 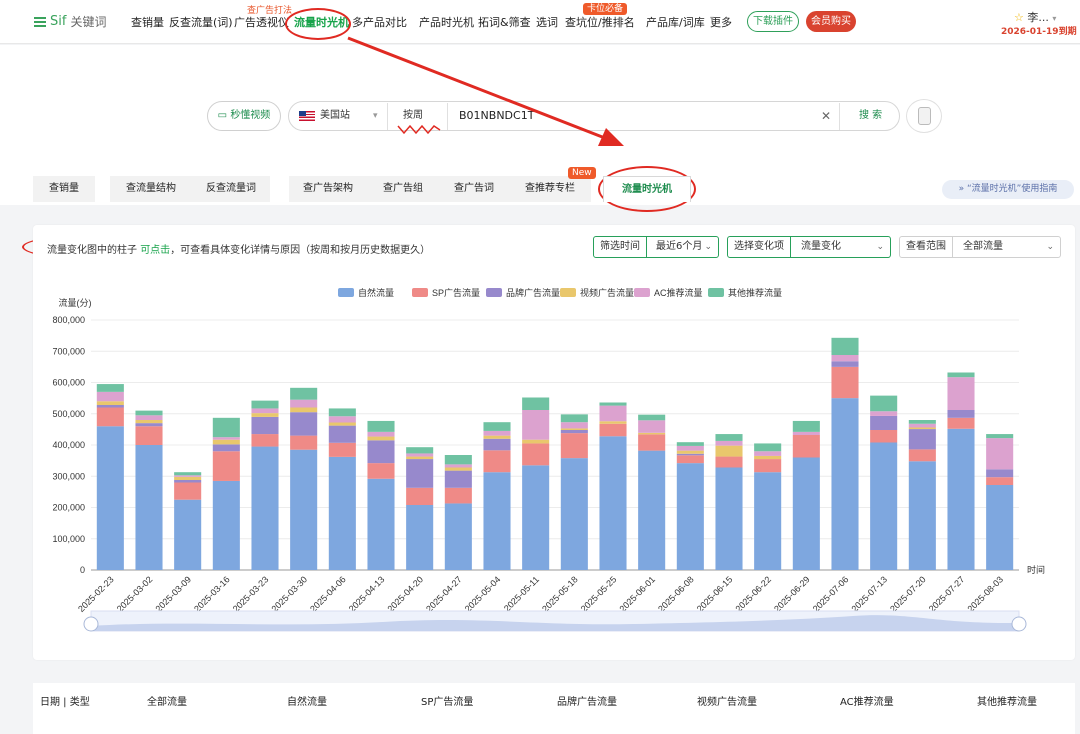 I want to click on x-tick-label: 2025-06-15, so click(x=715, y=594).